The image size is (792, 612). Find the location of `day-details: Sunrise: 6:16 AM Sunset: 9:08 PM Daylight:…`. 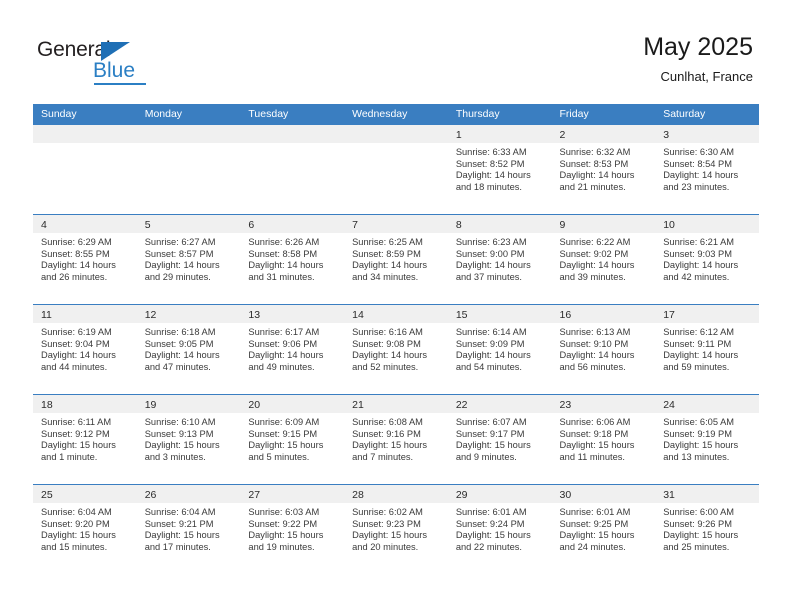

day-details: Sunrise: 6:16 AM Sunset: 9:08 PM Daylight:… is located at coordinates (396, 348).